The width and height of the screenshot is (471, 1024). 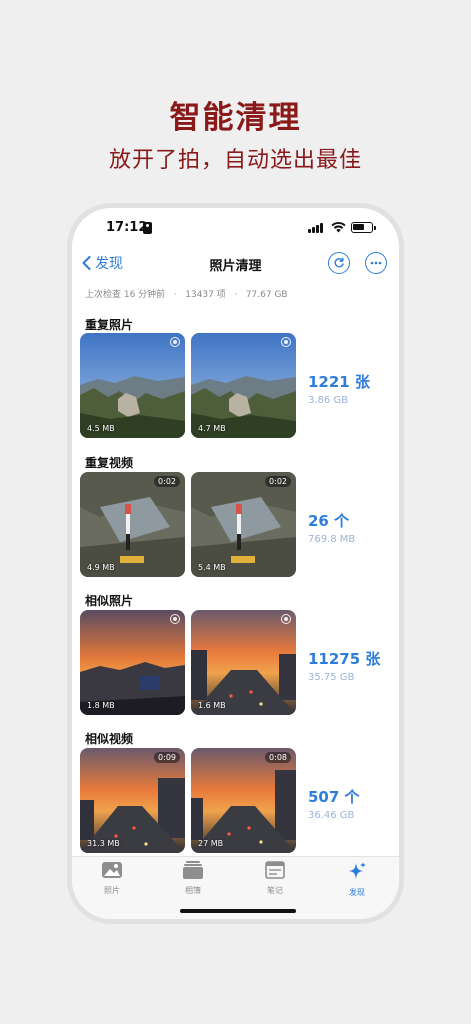 I want to click on video-duration: 0:09, so click(x=167, y=757).